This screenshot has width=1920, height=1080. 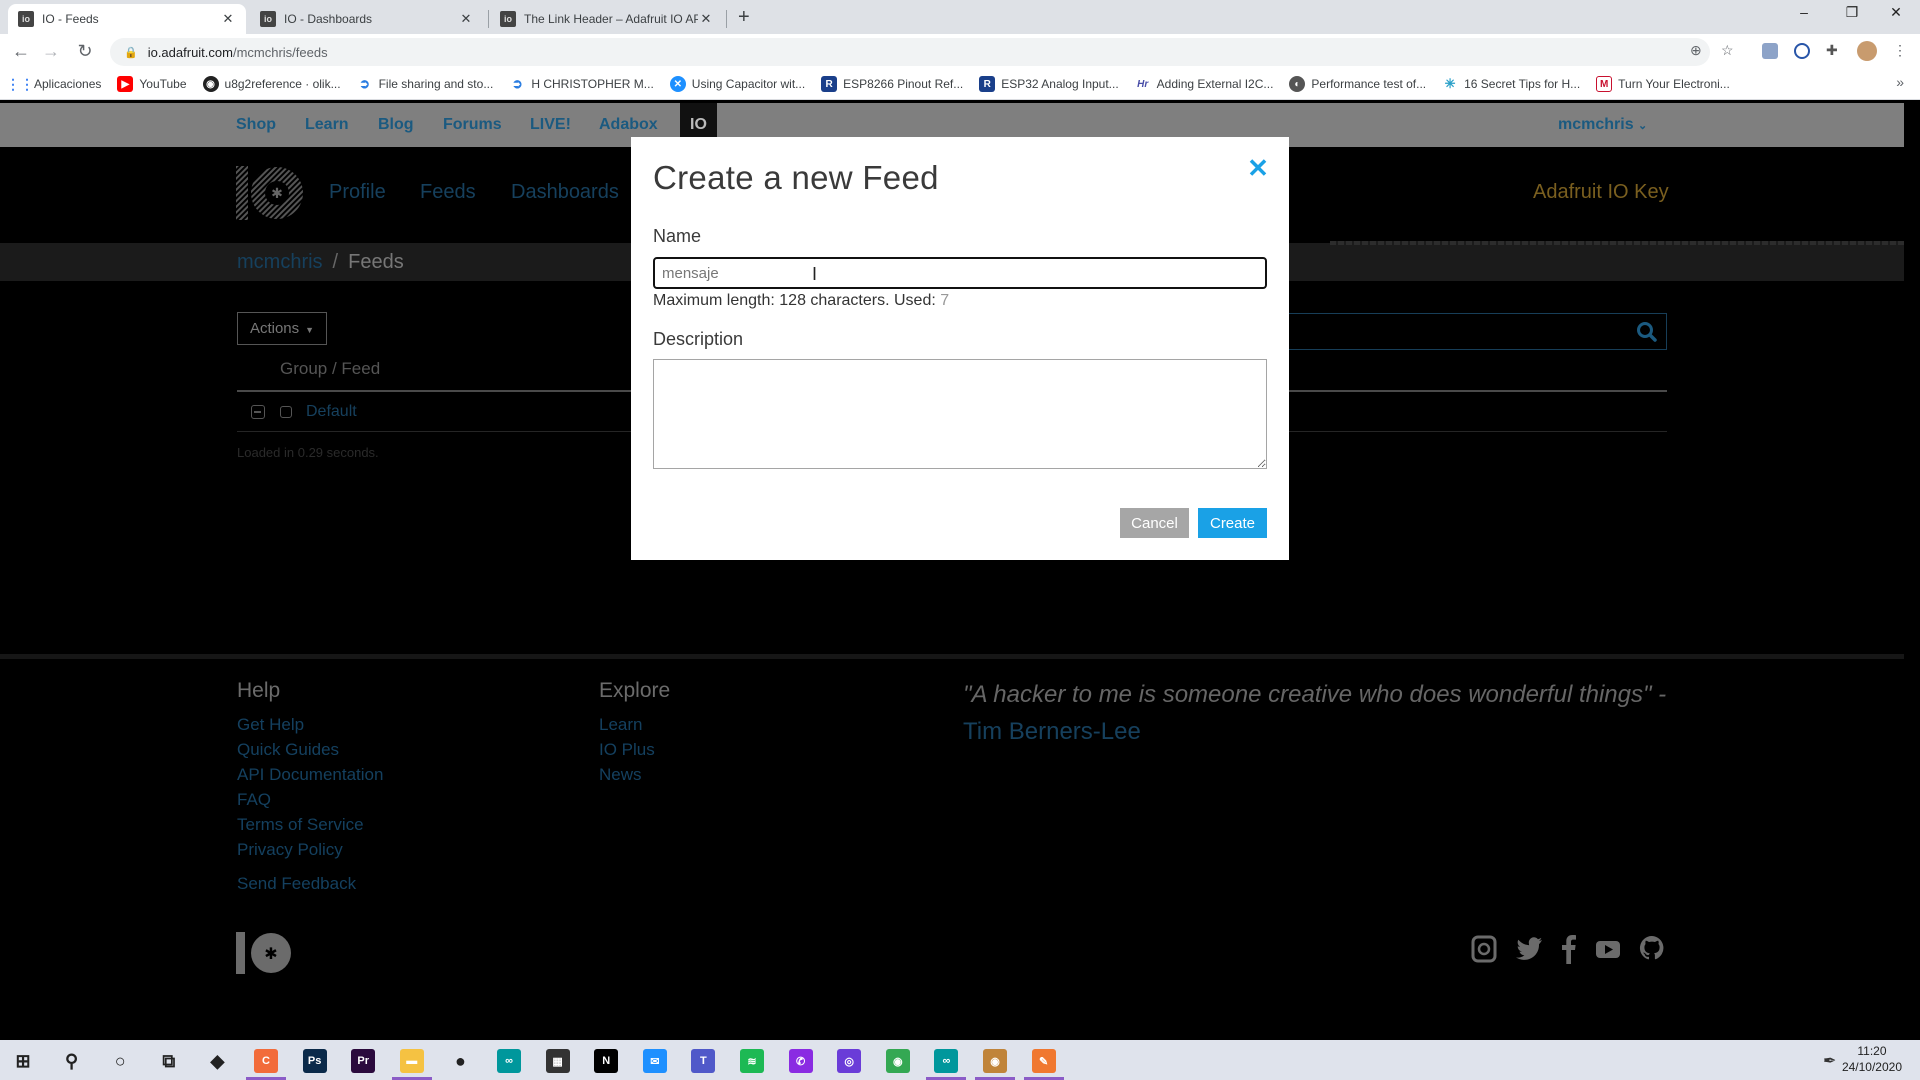 I want to click on share-icon: ➲, so click(x=365, y=83).